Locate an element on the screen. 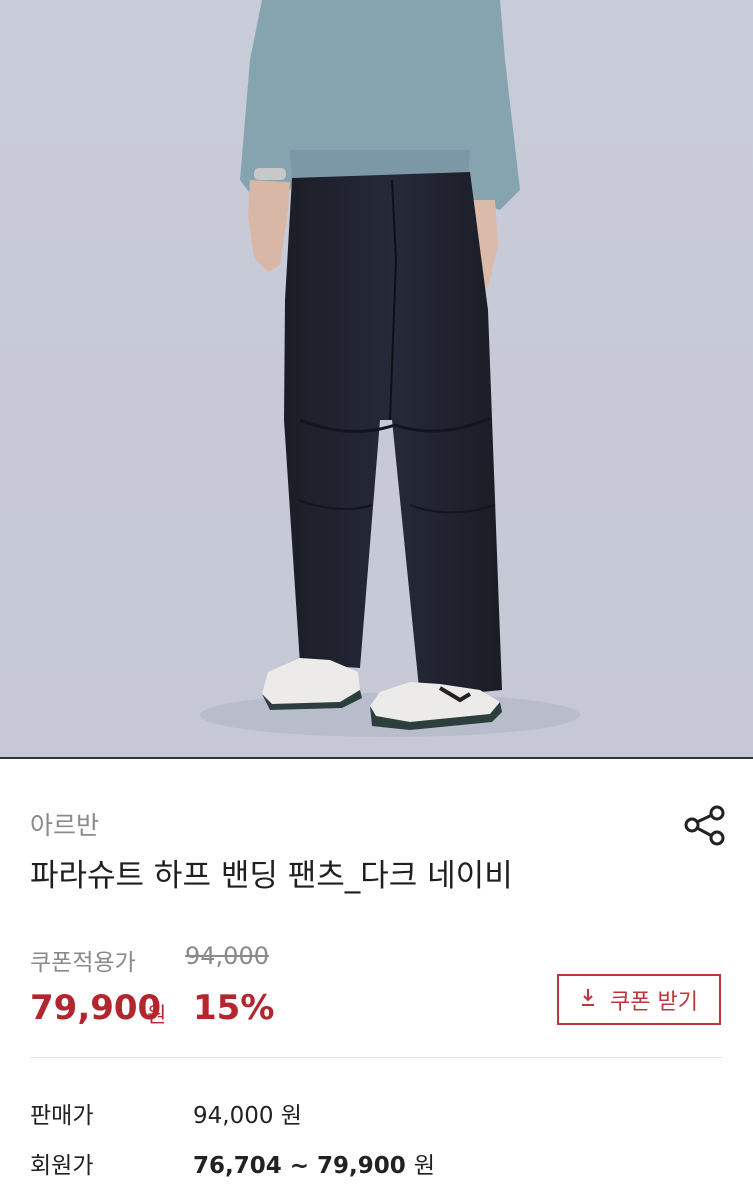 This screenshot has height=1200, width=753. retail-price-value: 94,000 원 is located at coordinates (247, 1113).